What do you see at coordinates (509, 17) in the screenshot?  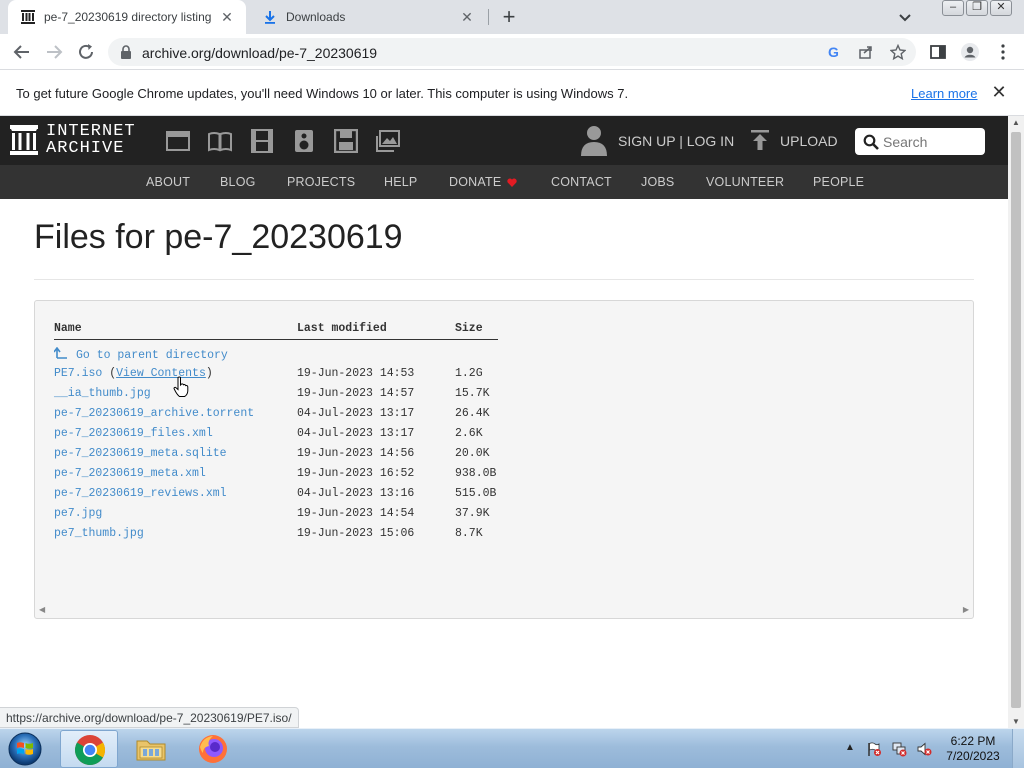 I see `new-tab-icon: +` at bounding box center [509, 17].